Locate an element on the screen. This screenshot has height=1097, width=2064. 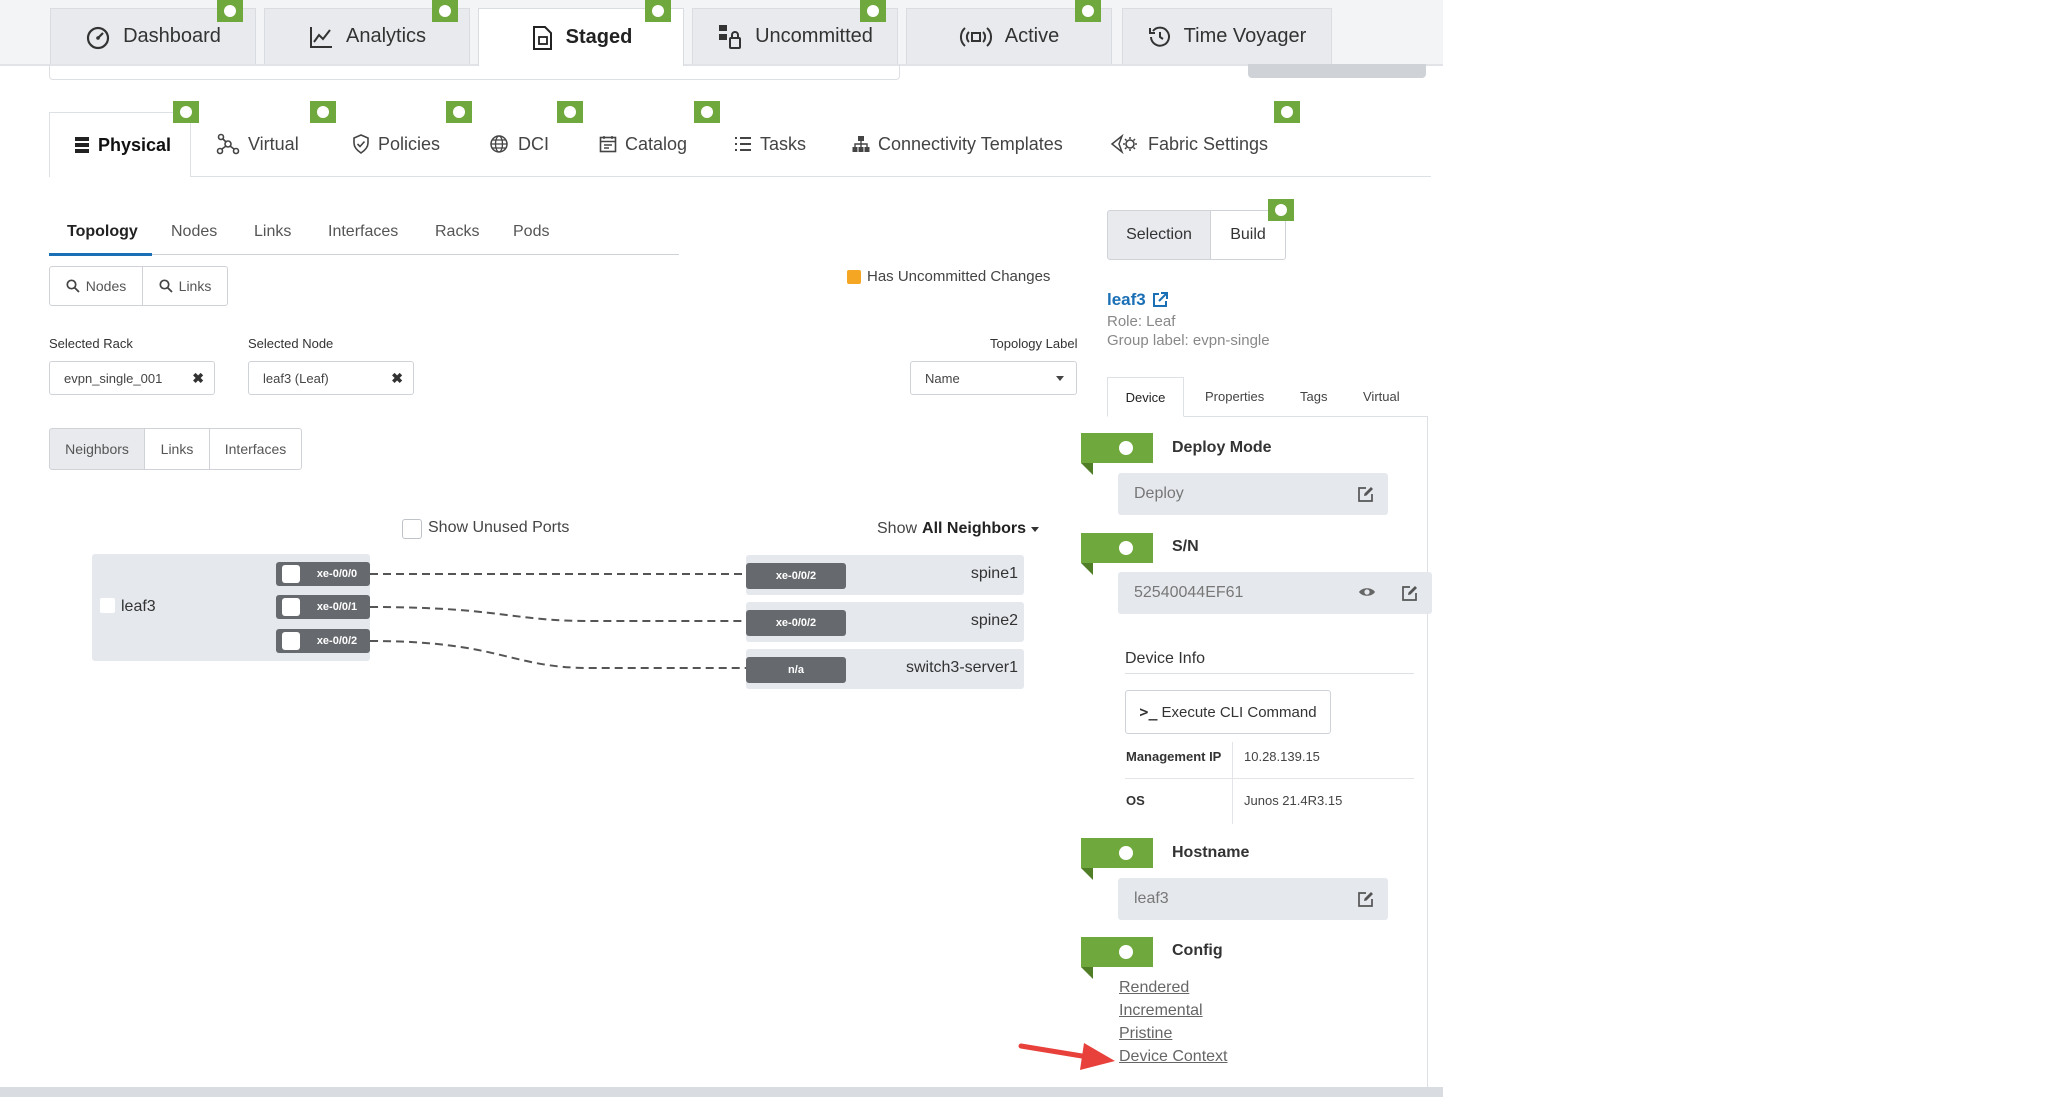
sn-status-tag is located at coordinates (1117, 554).